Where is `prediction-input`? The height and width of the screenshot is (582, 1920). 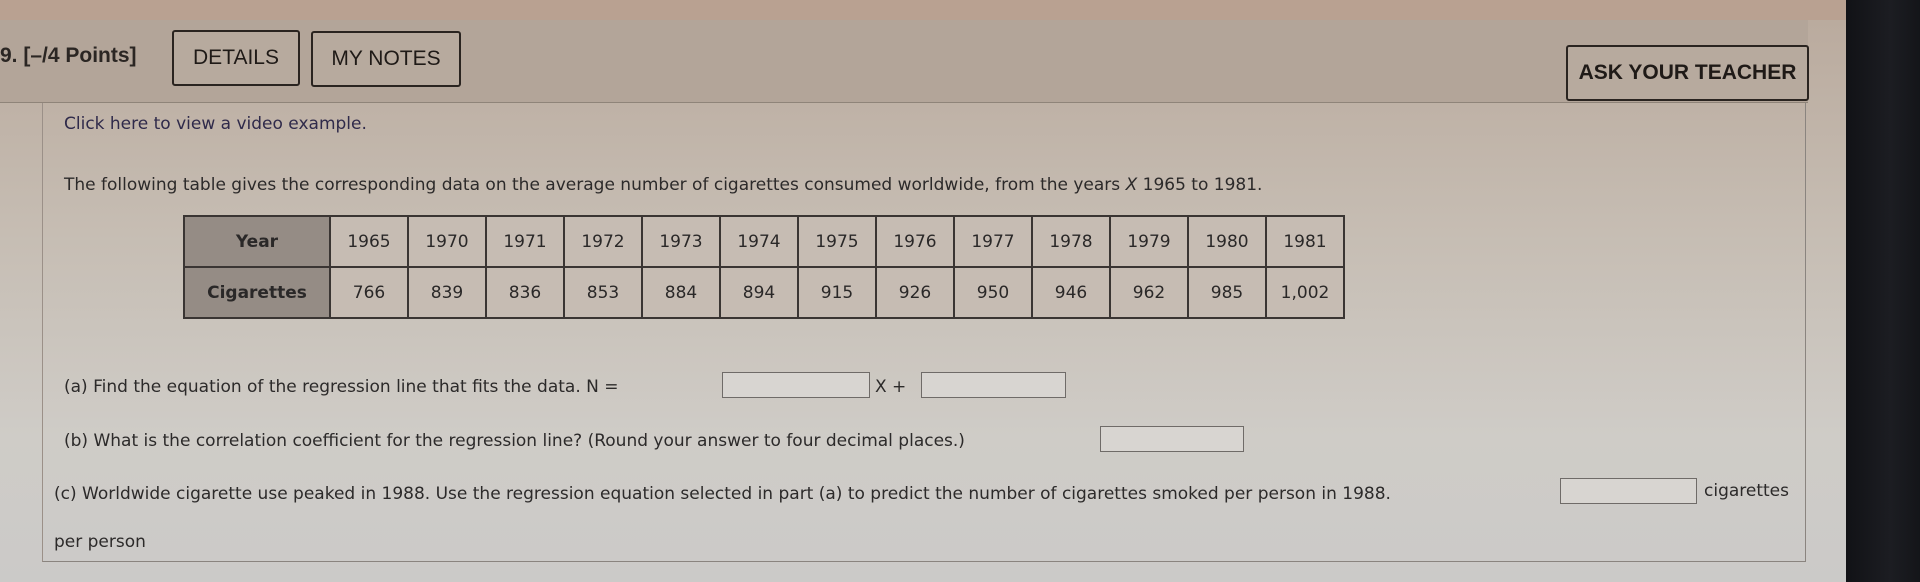 prediction-input is located at coordinates (1628, 491).